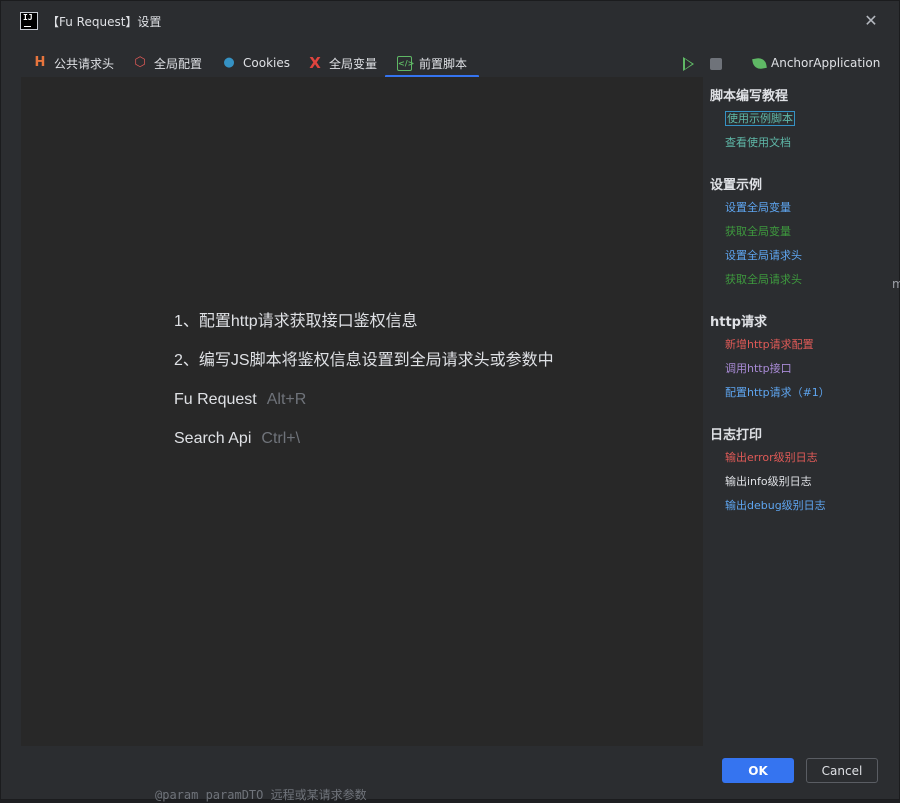  I want to click on link-config-http-request: 配置http请求（#1）, so click(807, 393).